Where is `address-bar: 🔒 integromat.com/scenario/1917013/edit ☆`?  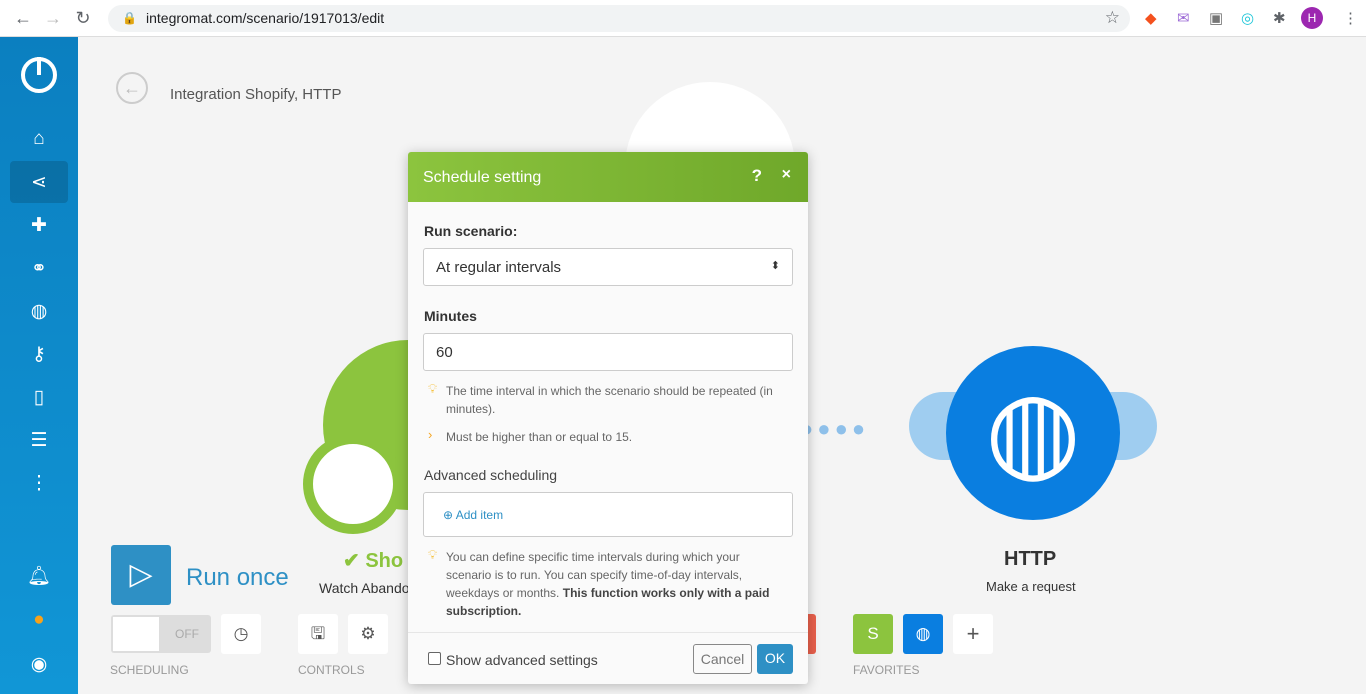 address-bar: 🔒 integromat.com/scenario/1917013/edit ☆ is located at coordinates (619, 18).